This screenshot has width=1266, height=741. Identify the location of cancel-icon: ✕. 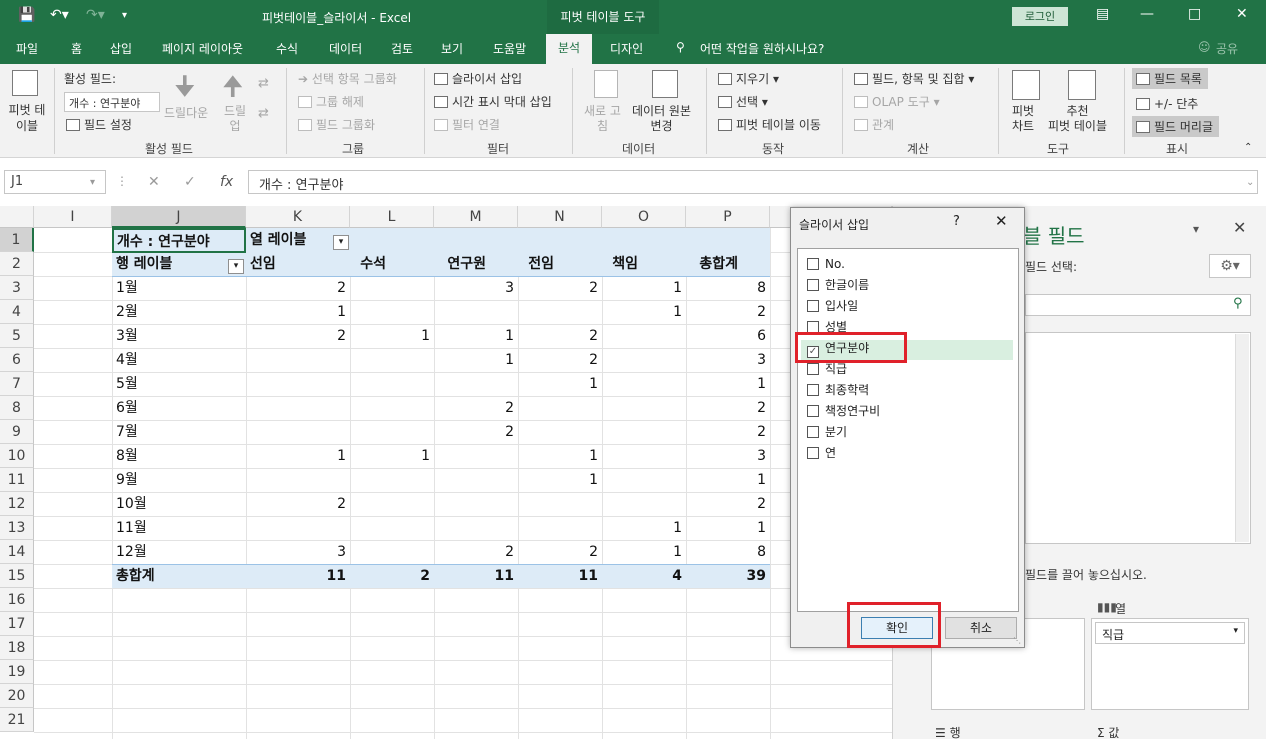
(154, 182).